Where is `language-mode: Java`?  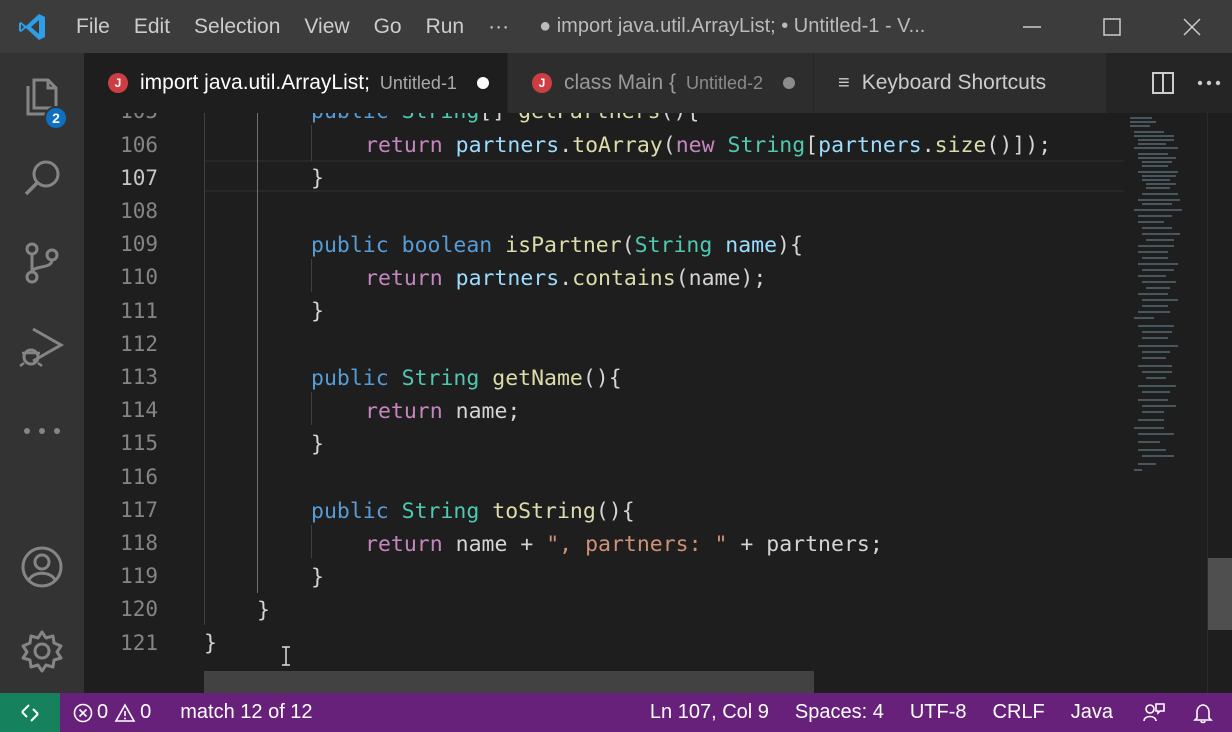
language-mode: Java is located at coordinates (1092, 712).